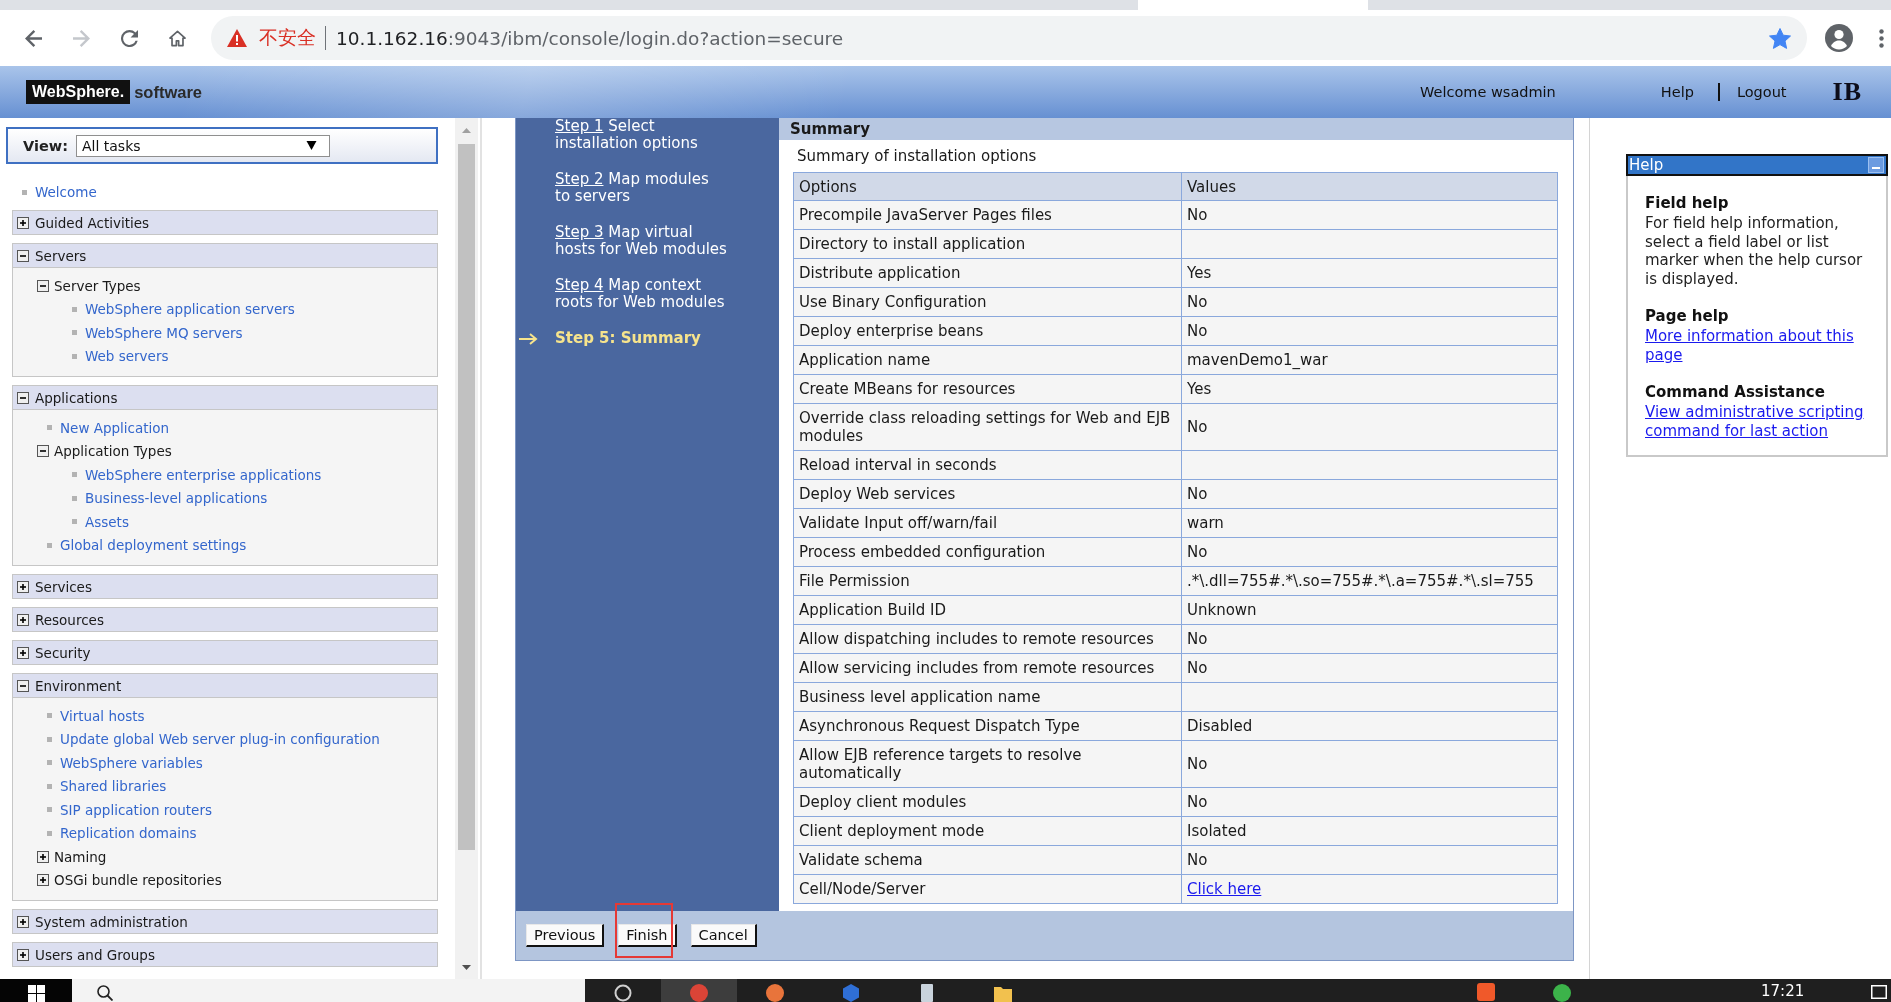 The height and width of the screenshot is (1002, 1891). I want to click on help-heading: Command Assistance, so click(1735, 392).